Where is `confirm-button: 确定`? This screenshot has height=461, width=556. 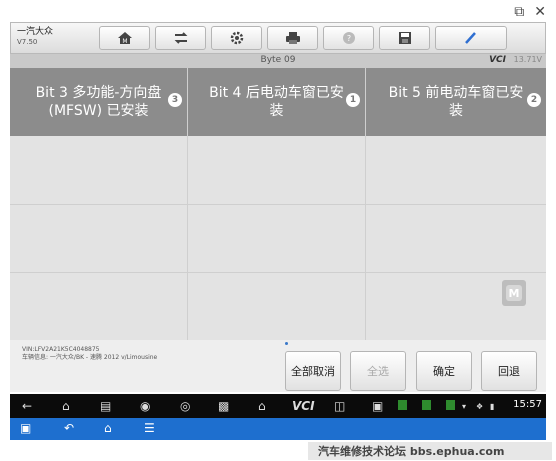
confirm-button: 确定 is located at coordinates (444, 371).